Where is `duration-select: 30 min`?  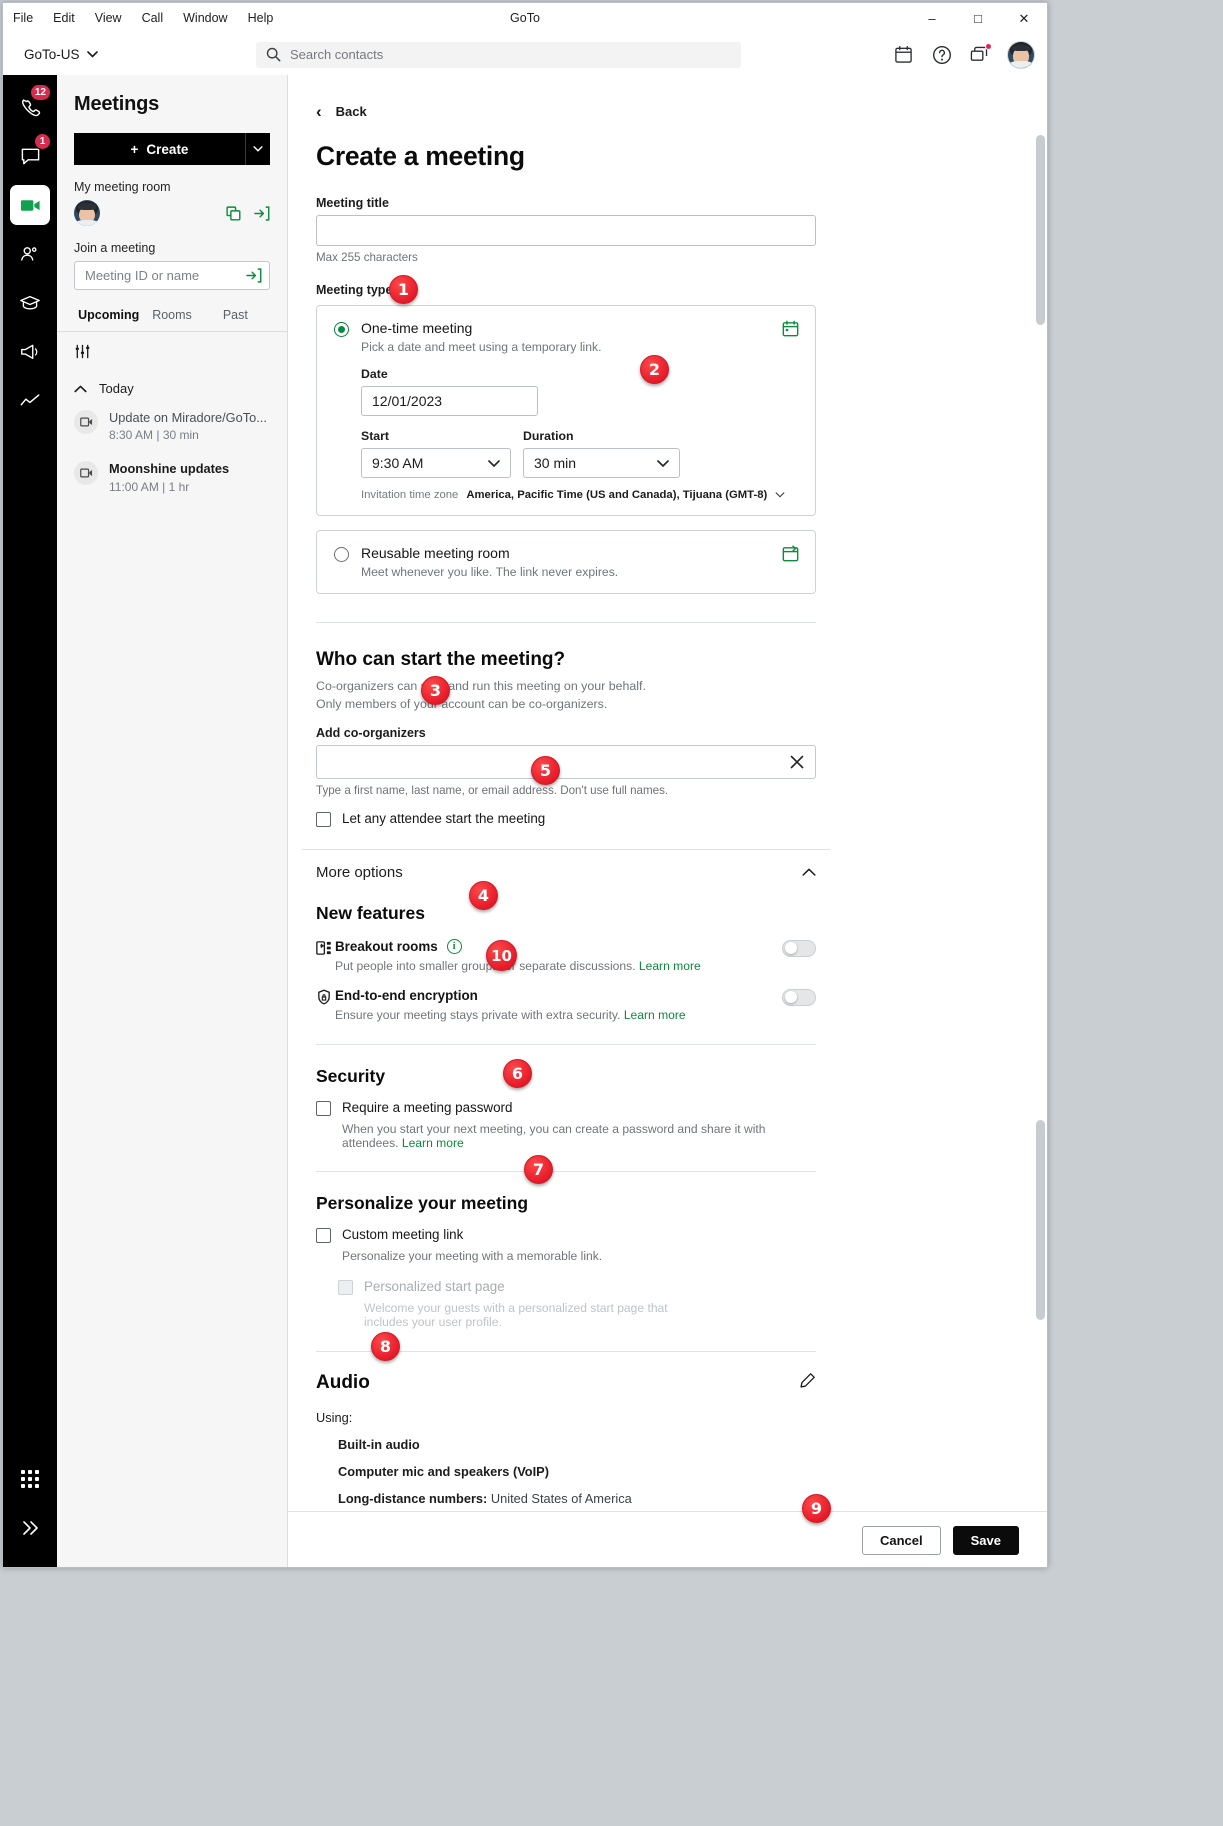 duration-select: 30 min is located at coordinates (601, 463).